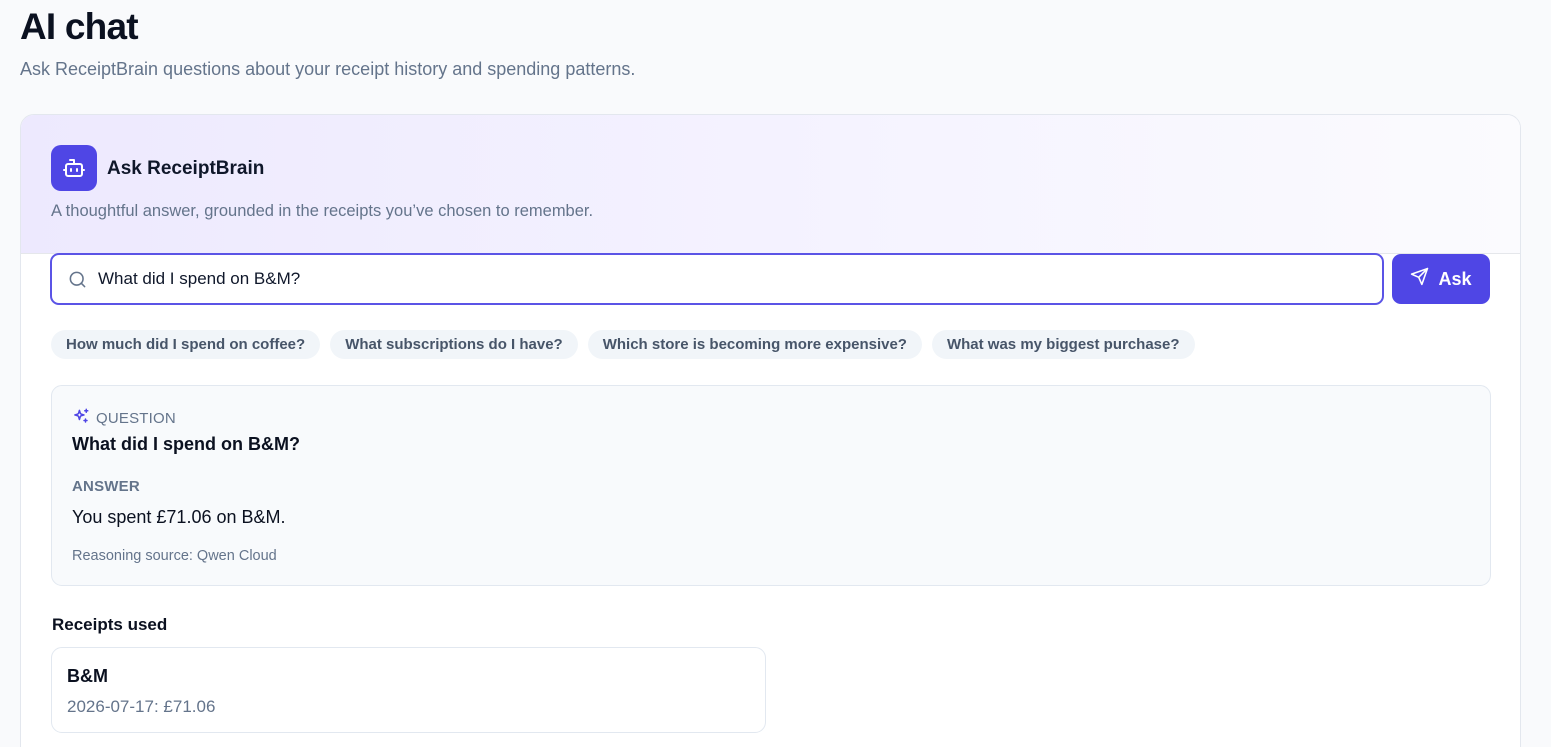 The width and height of the screenshot is (1551, 747). I want to click on answer-text: You spent £71.06 on B&M., so click(179, 517).